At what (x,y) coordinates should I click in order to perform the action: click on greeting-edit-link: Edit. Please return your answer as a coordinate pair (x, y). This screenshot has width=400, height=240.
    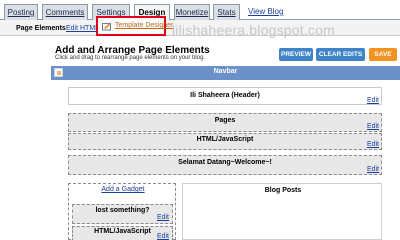
    Looking at the image, I should click on (373, 169).